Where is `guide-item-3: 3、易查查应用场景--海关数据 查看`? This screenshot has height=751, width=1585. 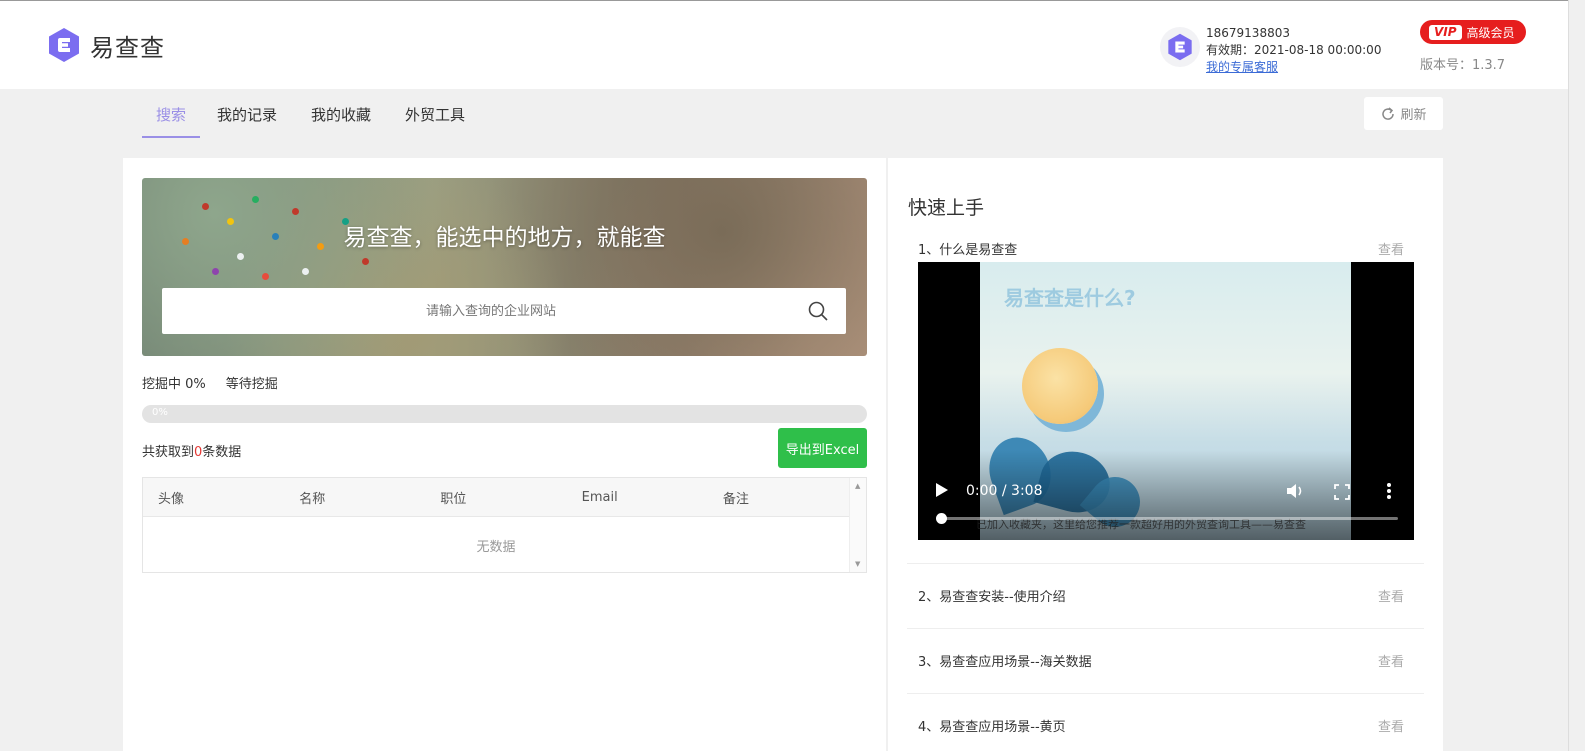 guide-item-3: 3、易查查应用场景--海关数据 查看 is located at coordinates (1165, 661).